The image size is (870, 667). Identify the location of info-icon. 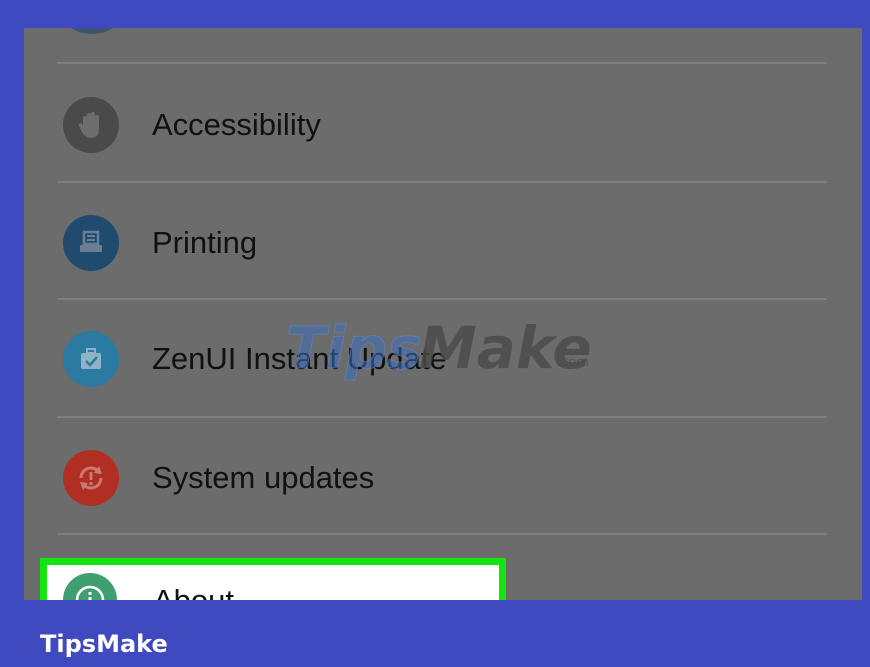
(90, 586).